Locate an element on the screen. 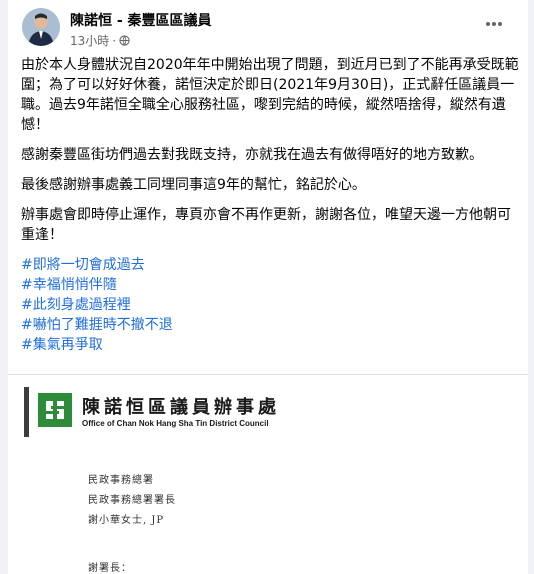 The image size is (534, 574). post-paragraph: 感謝秦豐區街坊們過去對我既支持，亦就我在過去有做得唔好的地方致歉。 is located at coordinates (252, 155).